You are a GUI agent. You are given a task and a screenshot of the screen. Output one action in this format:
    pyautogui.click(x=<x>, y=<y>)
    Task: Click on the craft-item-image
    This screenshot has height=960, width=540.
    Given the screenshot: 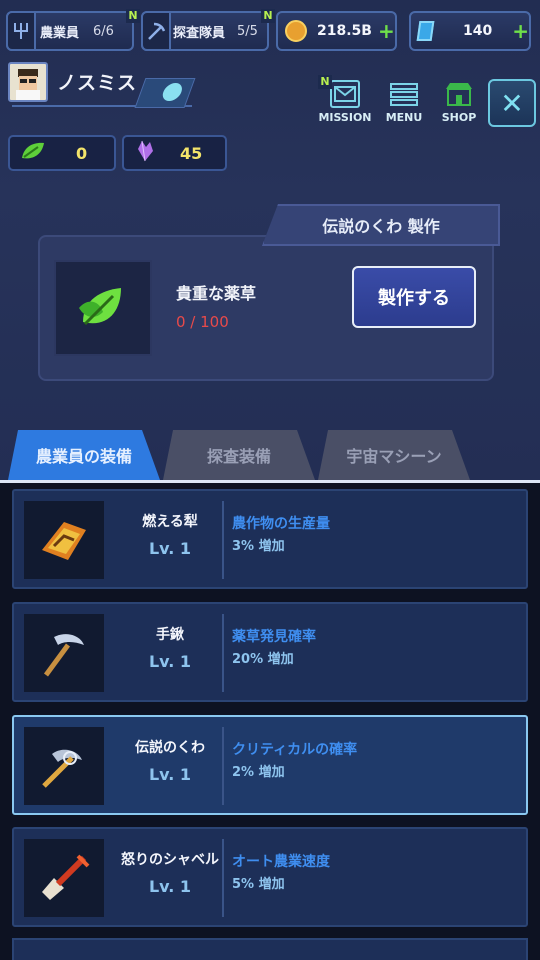 What is the action you would take?
    pyautogui.click(x=103, y=308)
    